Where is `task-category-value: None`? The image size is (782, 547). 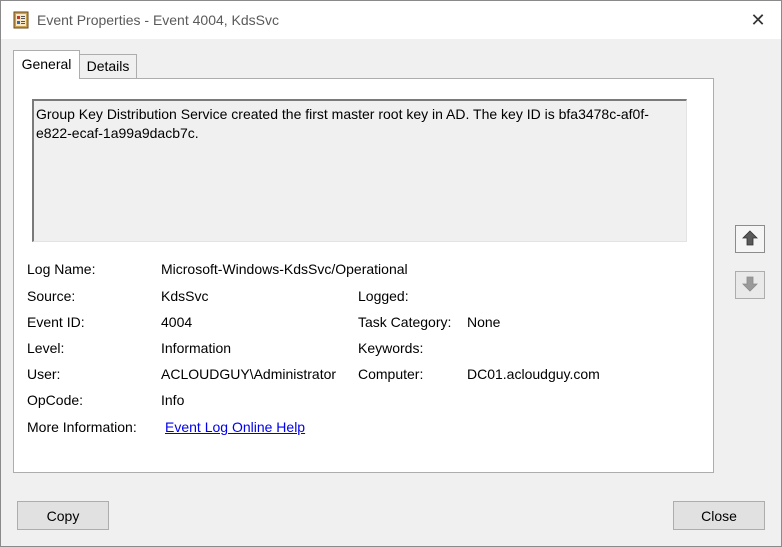 task-category-value: None is located at coordinates (484, 322).